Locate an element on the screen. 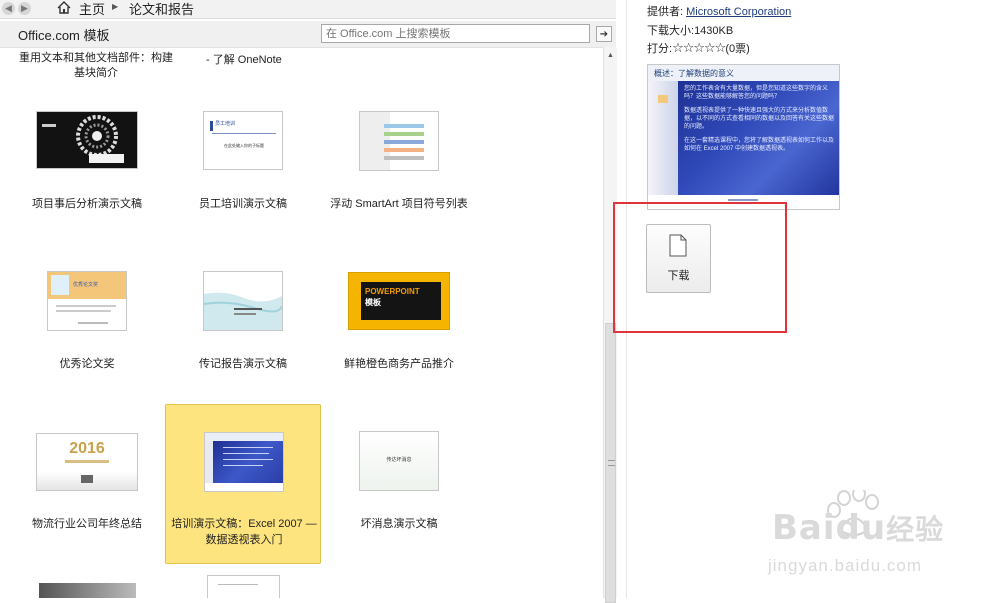 The width and height of the screenshot is (1000, 603). thumbnail-title: 员工培训 is located at coordinates (225, 124).